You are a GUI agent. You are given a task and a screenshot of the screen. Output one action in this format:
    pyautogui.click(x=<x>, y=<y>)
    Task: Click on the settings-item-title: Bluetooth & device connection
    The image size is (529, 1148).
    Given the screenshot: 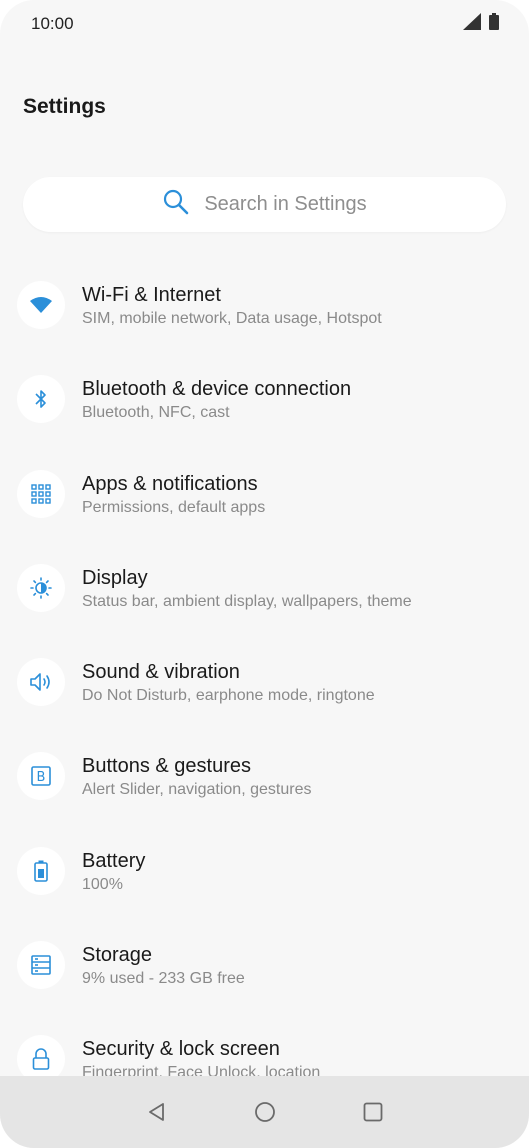 What is the action you would take?
    pyautogui.click(x=217, y=389)
    